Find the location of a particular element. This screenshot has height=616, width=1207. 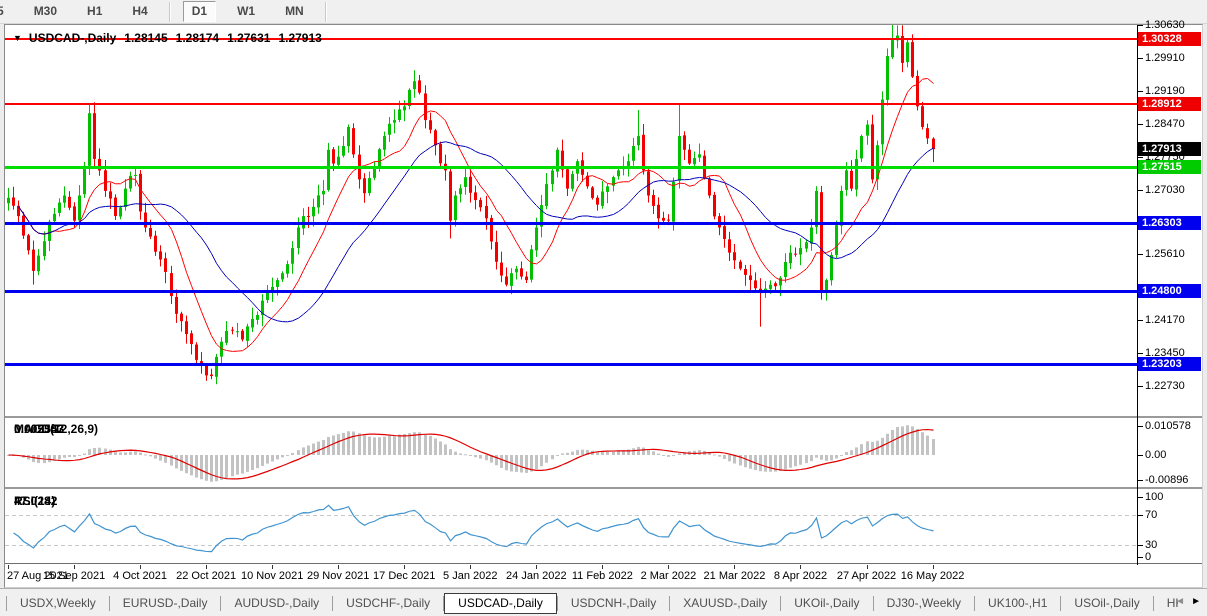

date-tick-label: 21 Mar 2022 is located at coordinates (734, 576).